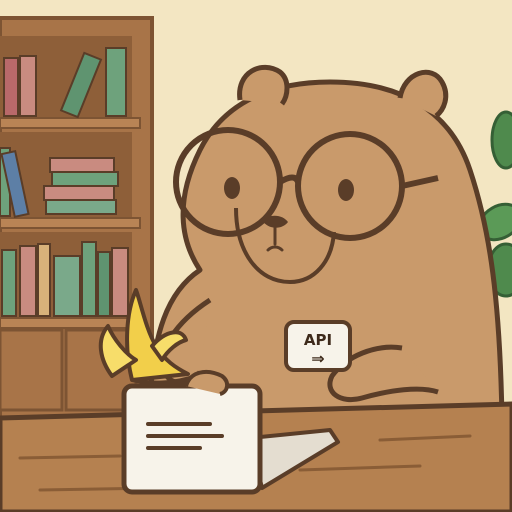 The height and width of the screenshot is (512, 512). Describe the element at coordinates (346, 190) in the screenshot. I see `right-eye` at that location.